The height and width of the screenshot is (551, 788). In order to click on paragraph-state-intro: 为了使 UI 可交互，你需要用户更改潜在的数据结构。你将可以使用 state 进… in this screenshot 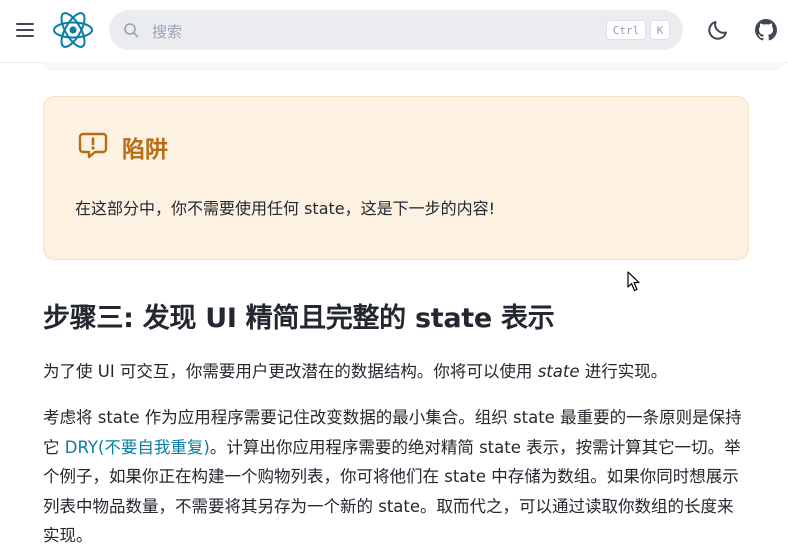, I will do `click(393, 372)`.